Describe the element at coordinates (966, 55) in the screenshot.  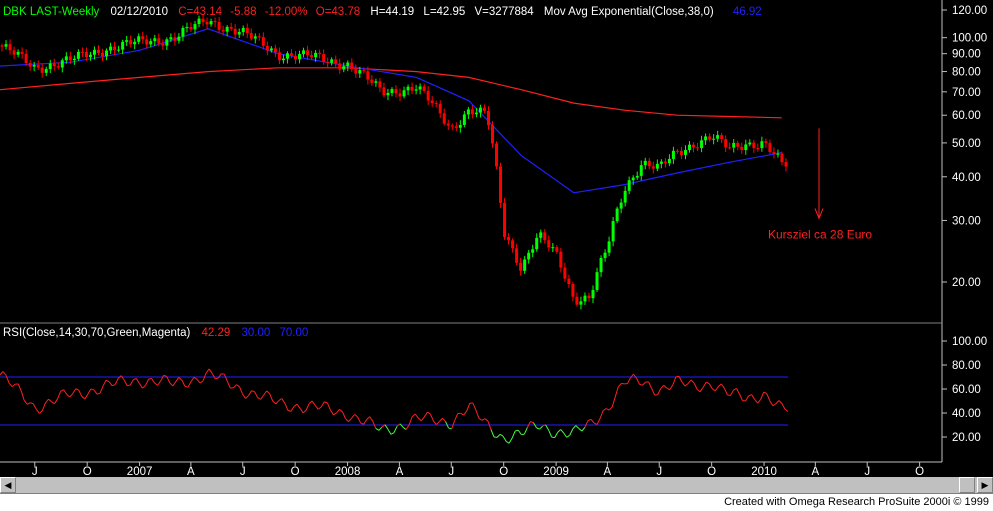
I see `price-tick-label-2: 90.00` at that location.